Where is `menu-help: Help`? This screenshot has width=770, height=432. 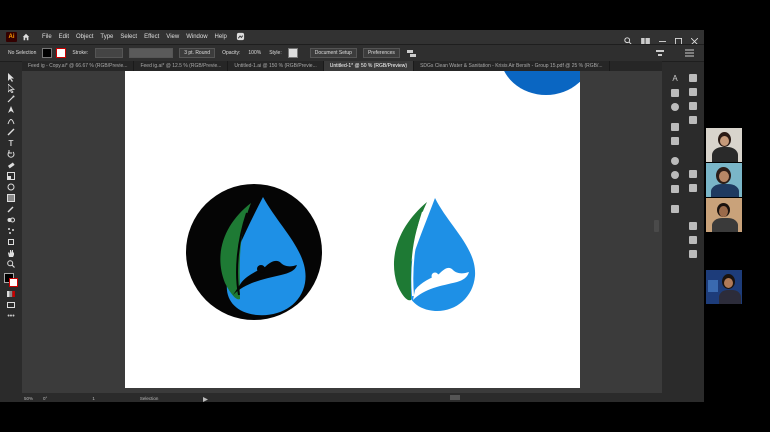
menu-help: Help is located at coordinates (221, 37).